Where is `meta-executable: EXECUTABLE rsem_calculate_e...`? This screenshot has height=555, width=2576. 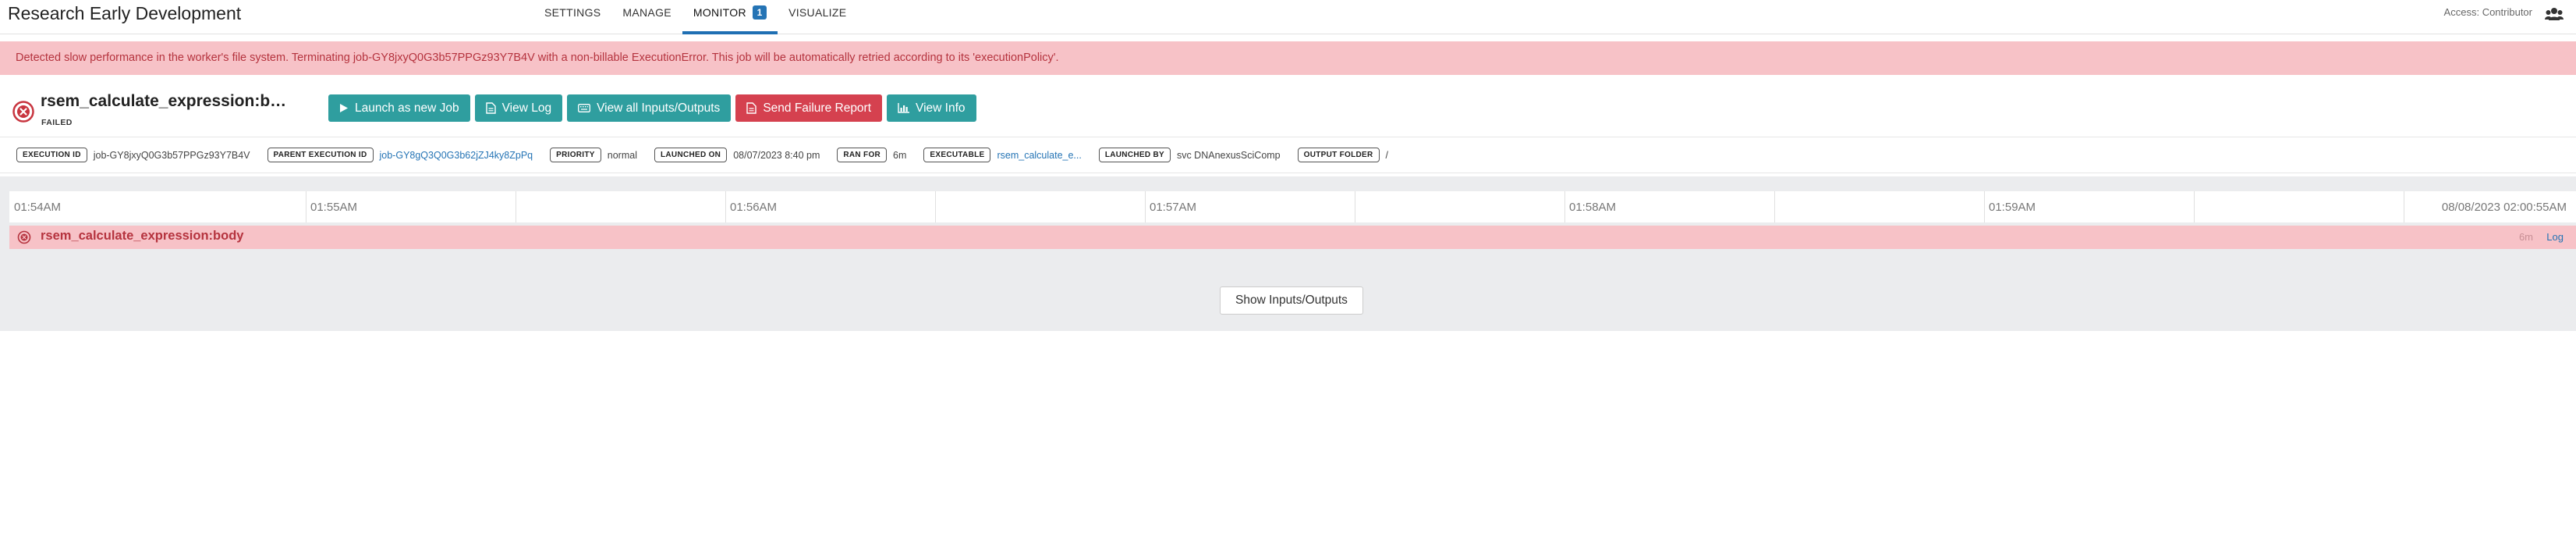 meta-executable: EXECUTABLE rsem_calculate_e... is located at coordinates (1002, 155).